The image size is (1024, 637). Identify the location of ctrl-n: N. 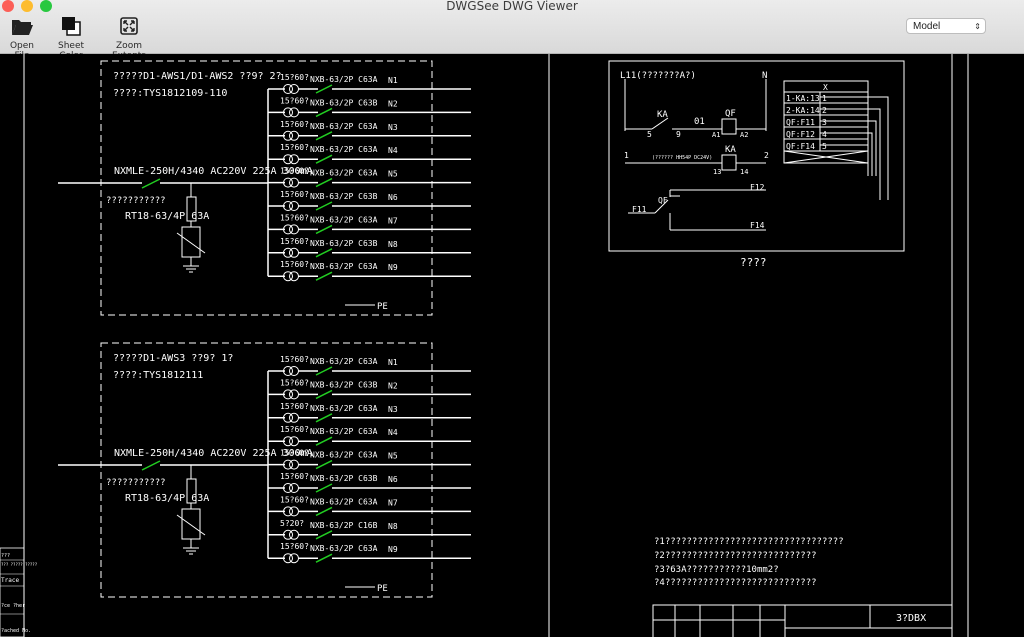
(764, 76).